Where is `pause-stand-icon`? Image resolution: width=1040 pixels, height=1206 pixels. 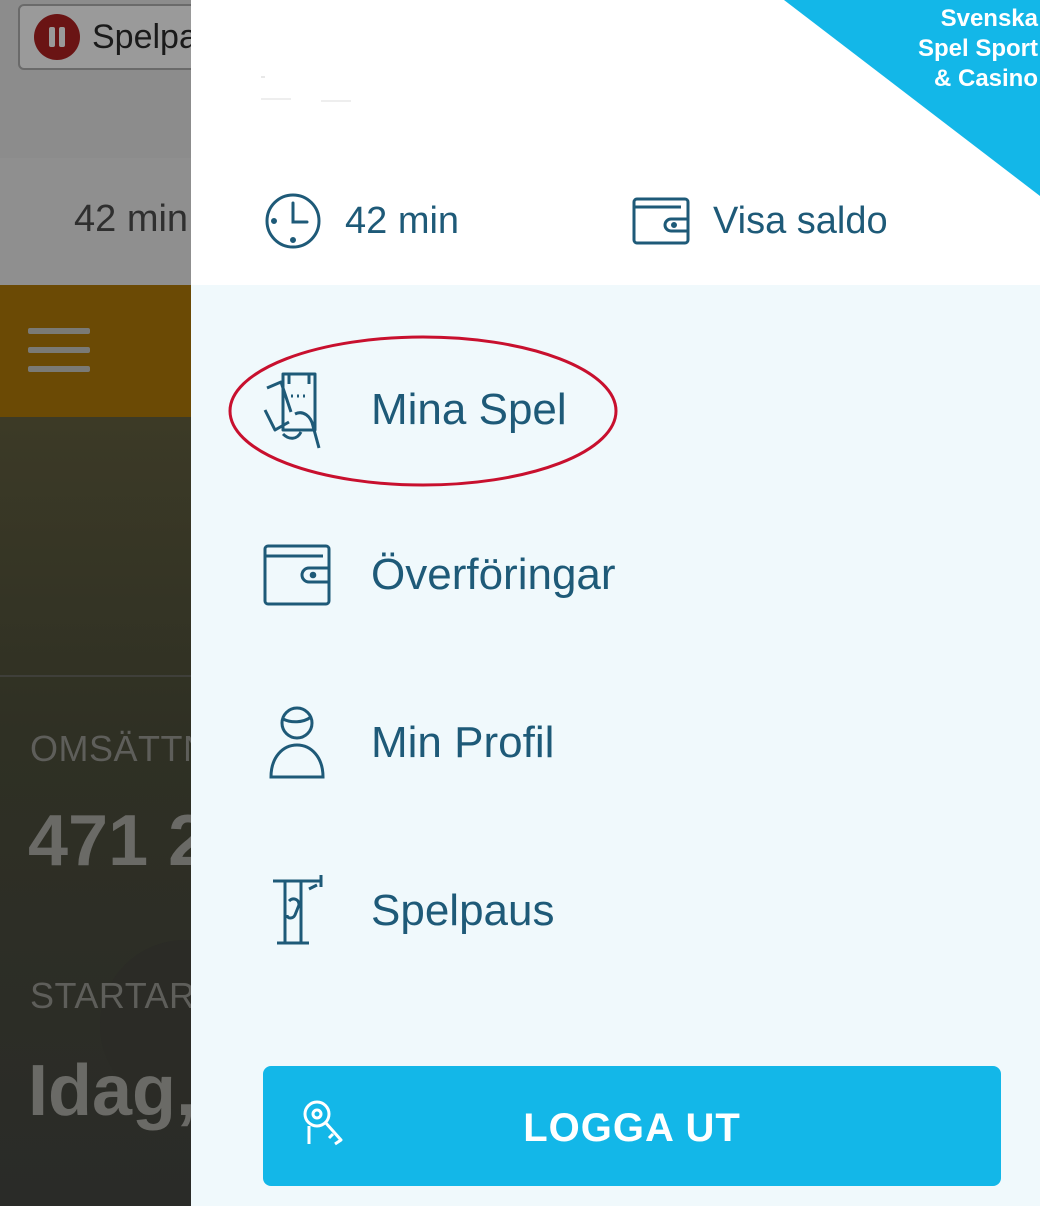 pause-stand-icon is located at coordinates (298, 911).